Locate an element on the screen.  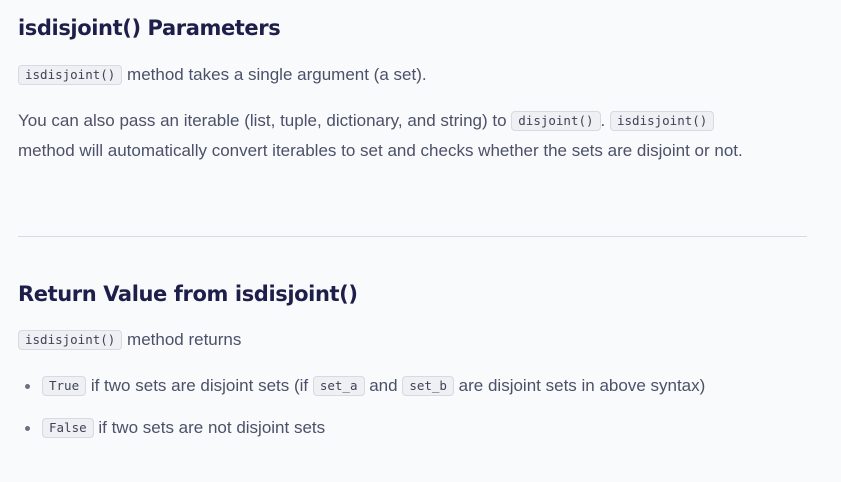
list-item: False if two sets are not disjoint sets is located at coordinates (418, 428).